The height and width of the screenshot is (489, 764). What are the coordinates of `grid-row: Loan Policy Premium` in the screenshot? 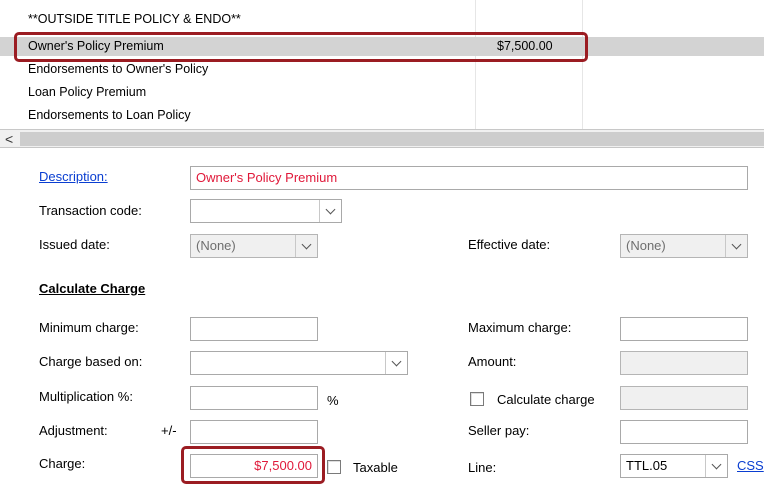 It's located at (382, 92).